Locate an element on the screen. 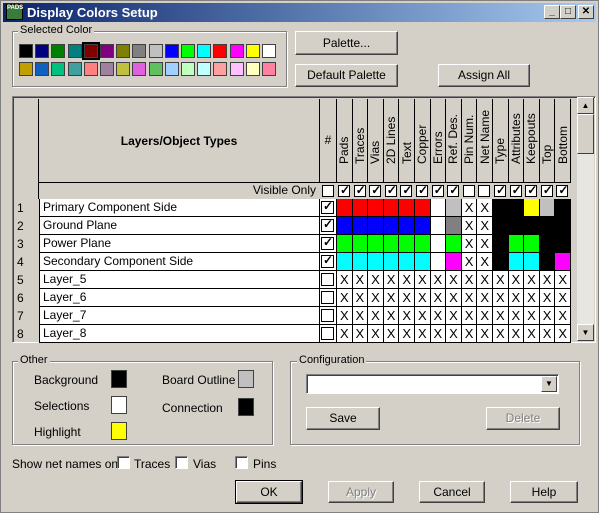 This screenshot has height=513, width=599. selections-swatch is located at coordinates (119, 405).